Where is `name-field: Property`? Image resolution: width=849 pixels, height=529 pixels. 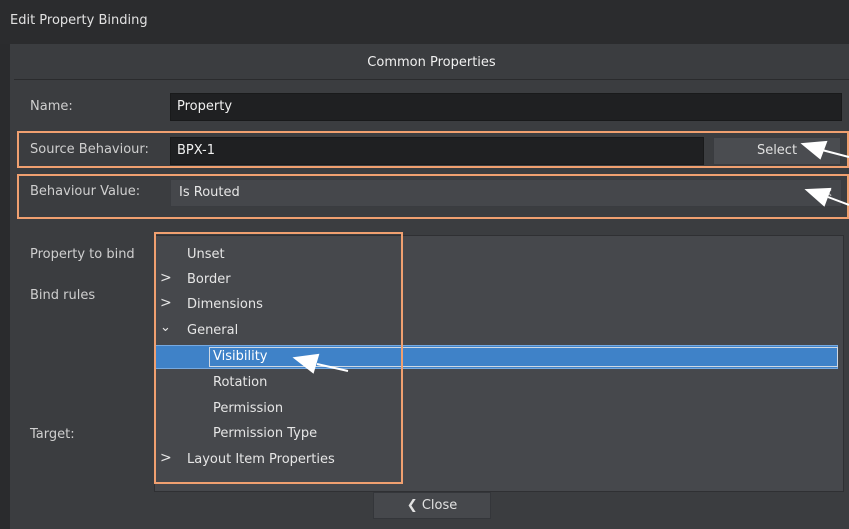
name-field: Property is located at coordinates (506, 107).